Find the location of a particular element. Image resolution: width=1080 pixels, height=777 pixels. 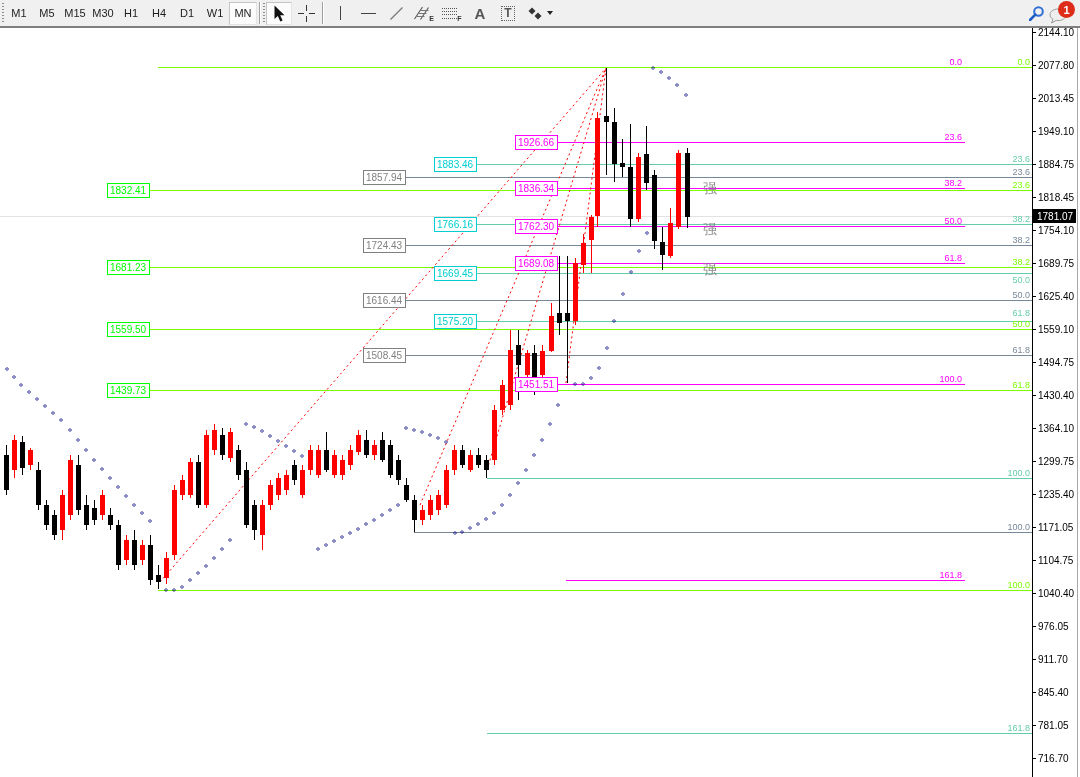

price-label: 1926.66 is located at coordinates (536, 142).